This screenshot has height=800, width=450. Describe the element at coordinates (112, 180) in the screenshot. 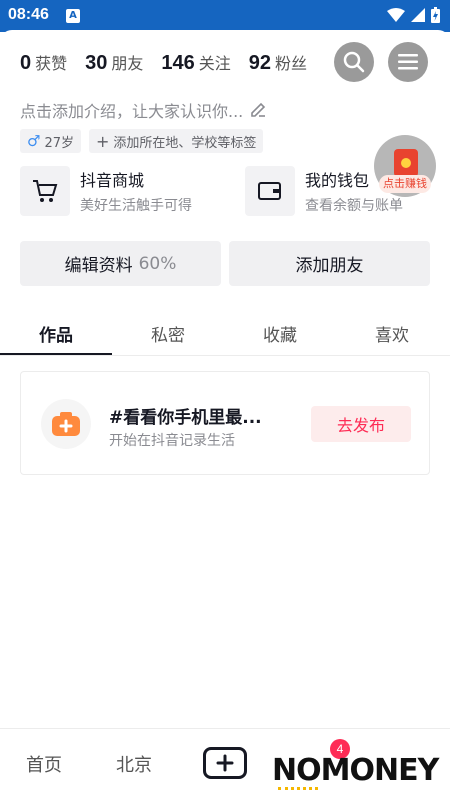

I see `mall-title: 抖音商城` at that location.